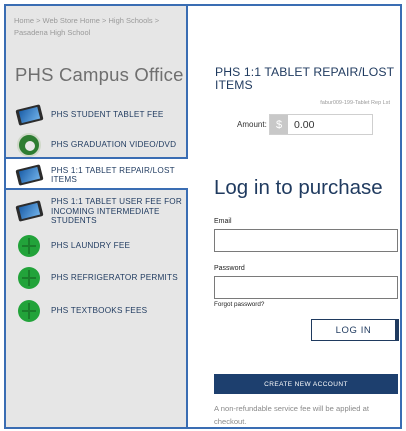 Image resolution: width=406 pixels, height=431 pixels. I want to click on school-seal-icon, so click(29, 145).